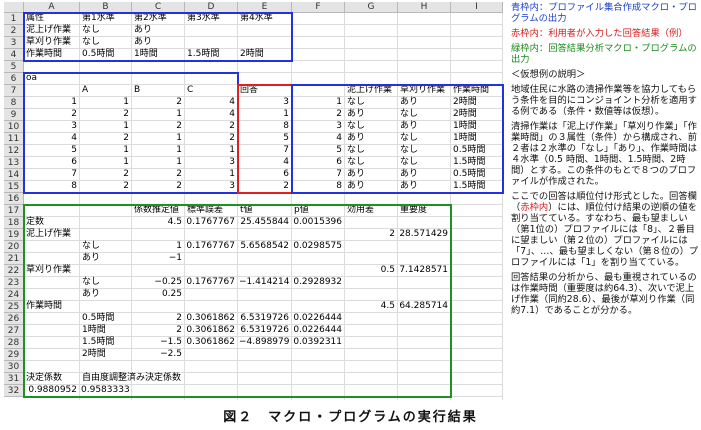  Describe the element at coordinates (14, 139) in the screenshot. I see `row-header-11: 11` at that location.